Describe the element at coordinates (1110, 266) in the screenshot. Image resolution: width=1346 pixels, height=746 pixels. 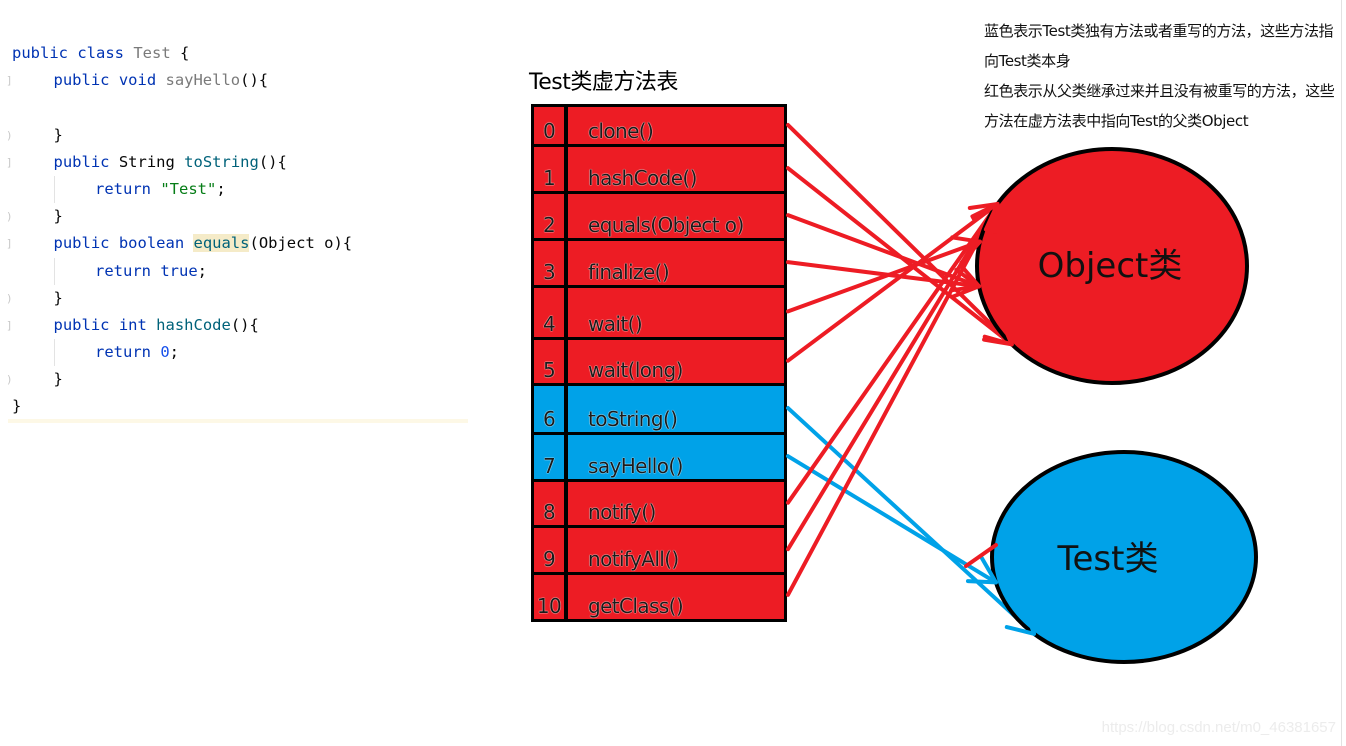
I see `object-class-label: Object类` at that location.